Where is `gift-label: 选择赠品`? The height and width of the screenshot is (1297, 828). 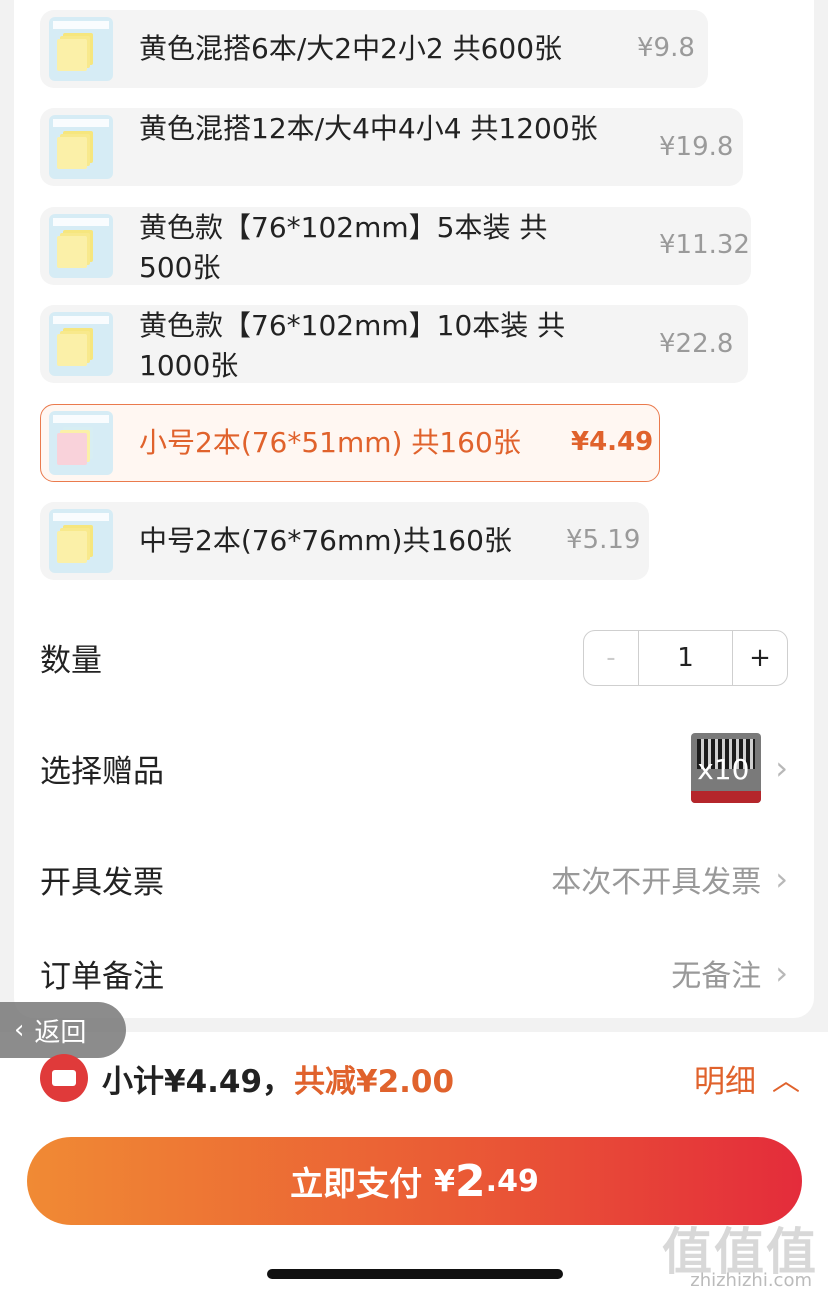
gift-label: 选择赠品 is located at coordinates (102, 771).